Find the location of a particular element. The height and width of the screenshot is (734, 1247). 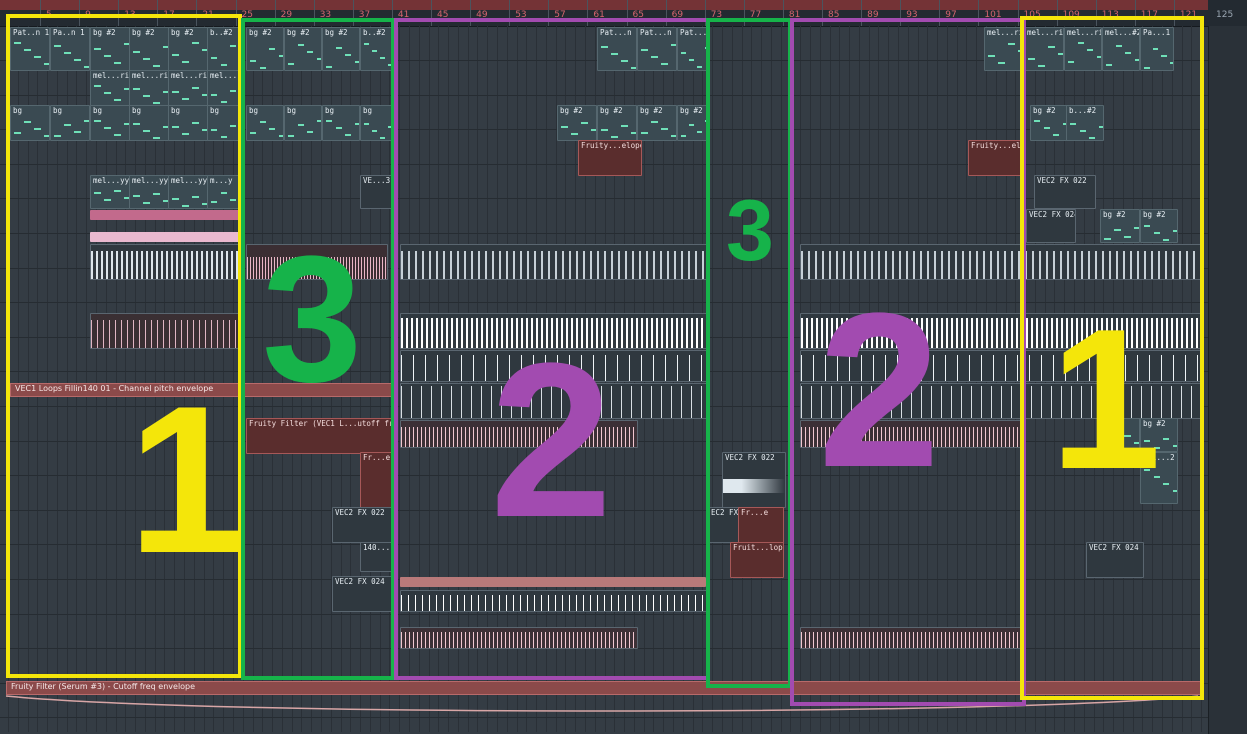

loop-region-bar is located at coordinates (604, 5).